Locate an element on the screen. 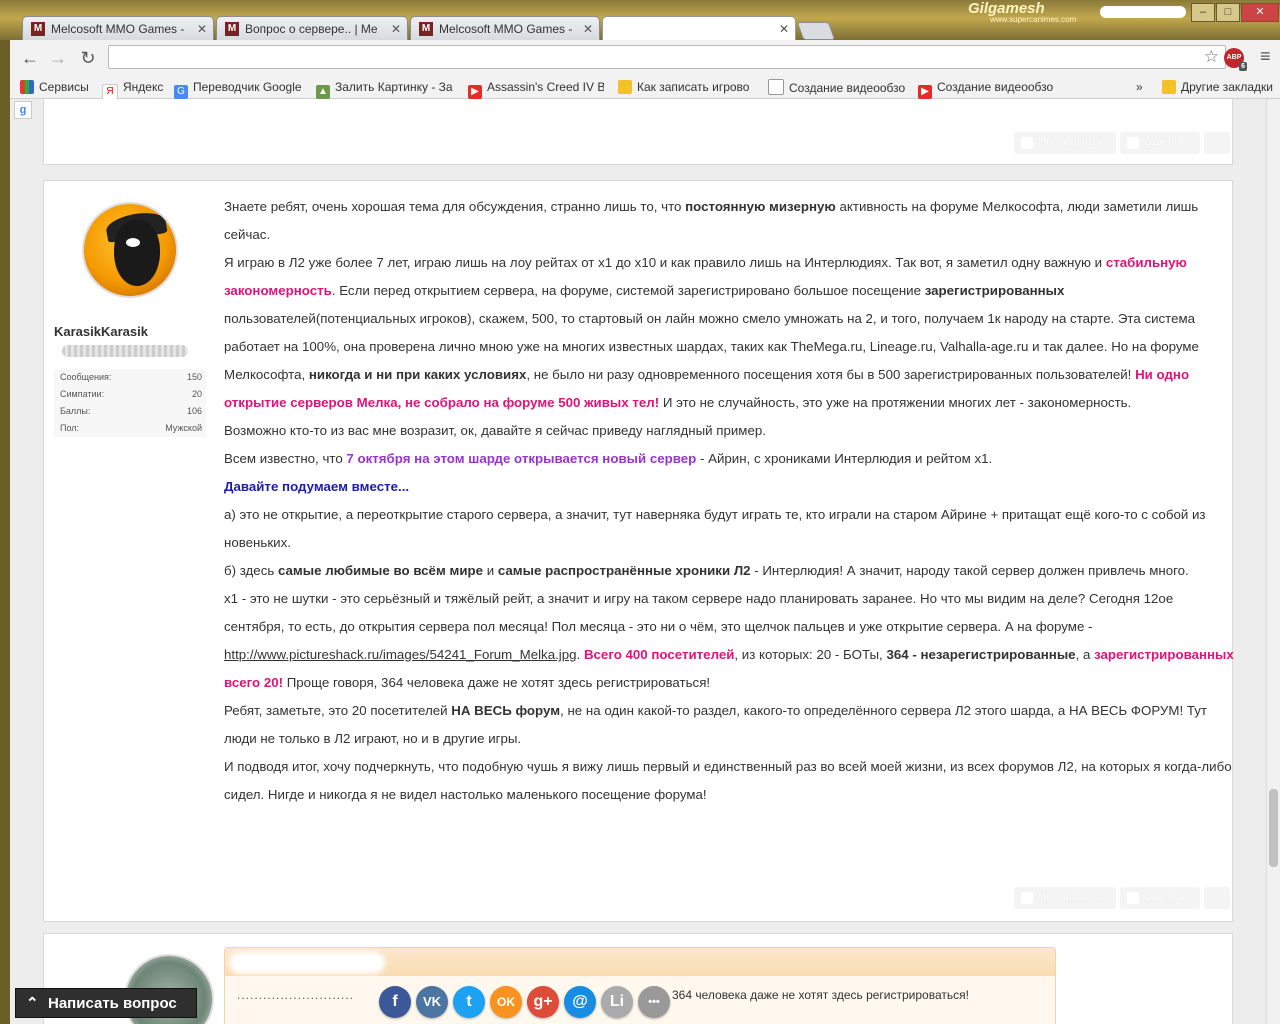  mail-share-icon: @ is located at coordinates (580, 1002).